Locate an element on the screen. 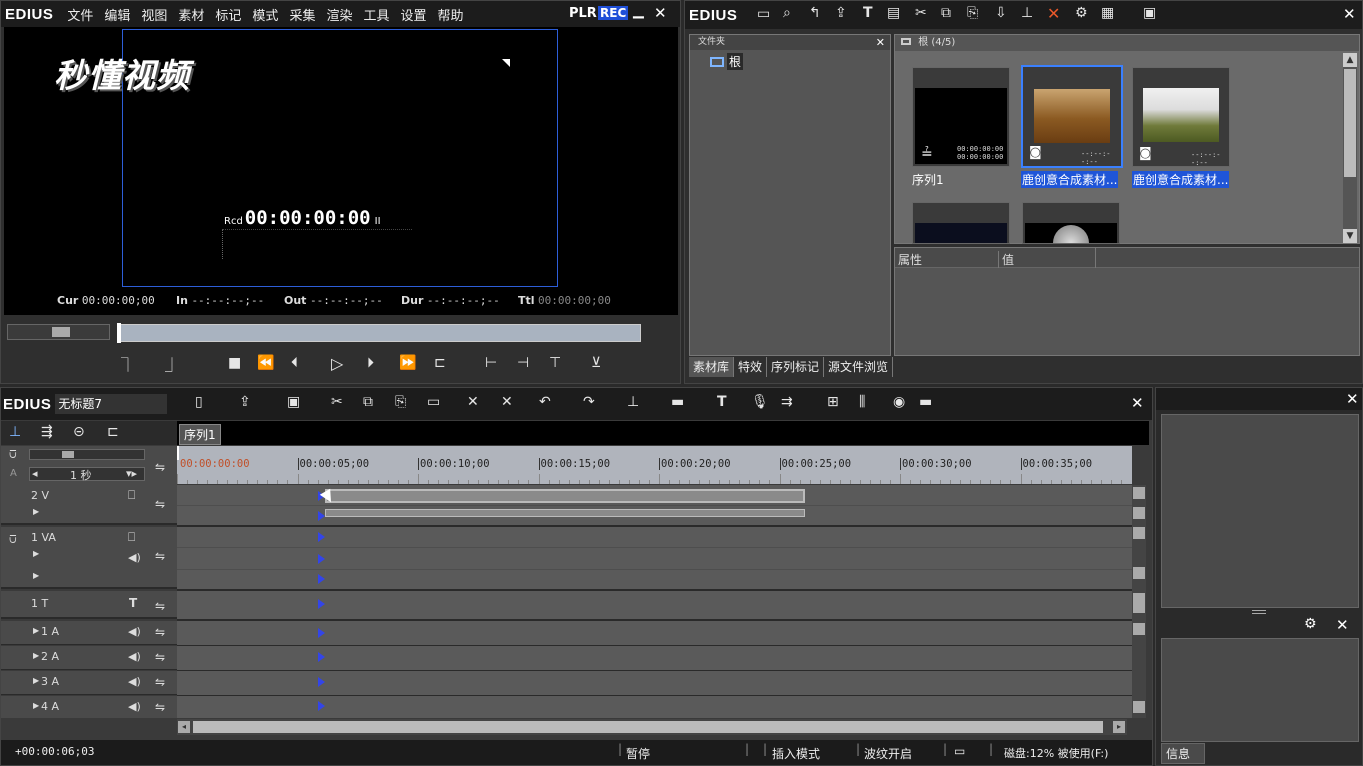  clip-ghost-lower is located at coordinates (565, 513).